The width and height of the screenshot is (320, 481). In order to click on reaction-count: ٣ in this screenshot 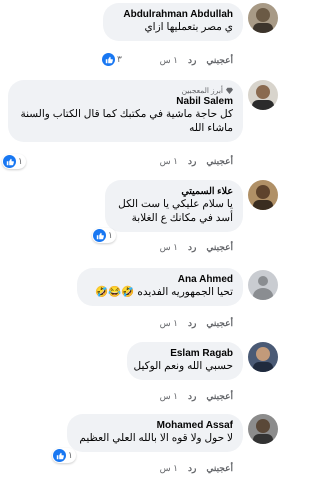, I will do `click(112, 59)`.